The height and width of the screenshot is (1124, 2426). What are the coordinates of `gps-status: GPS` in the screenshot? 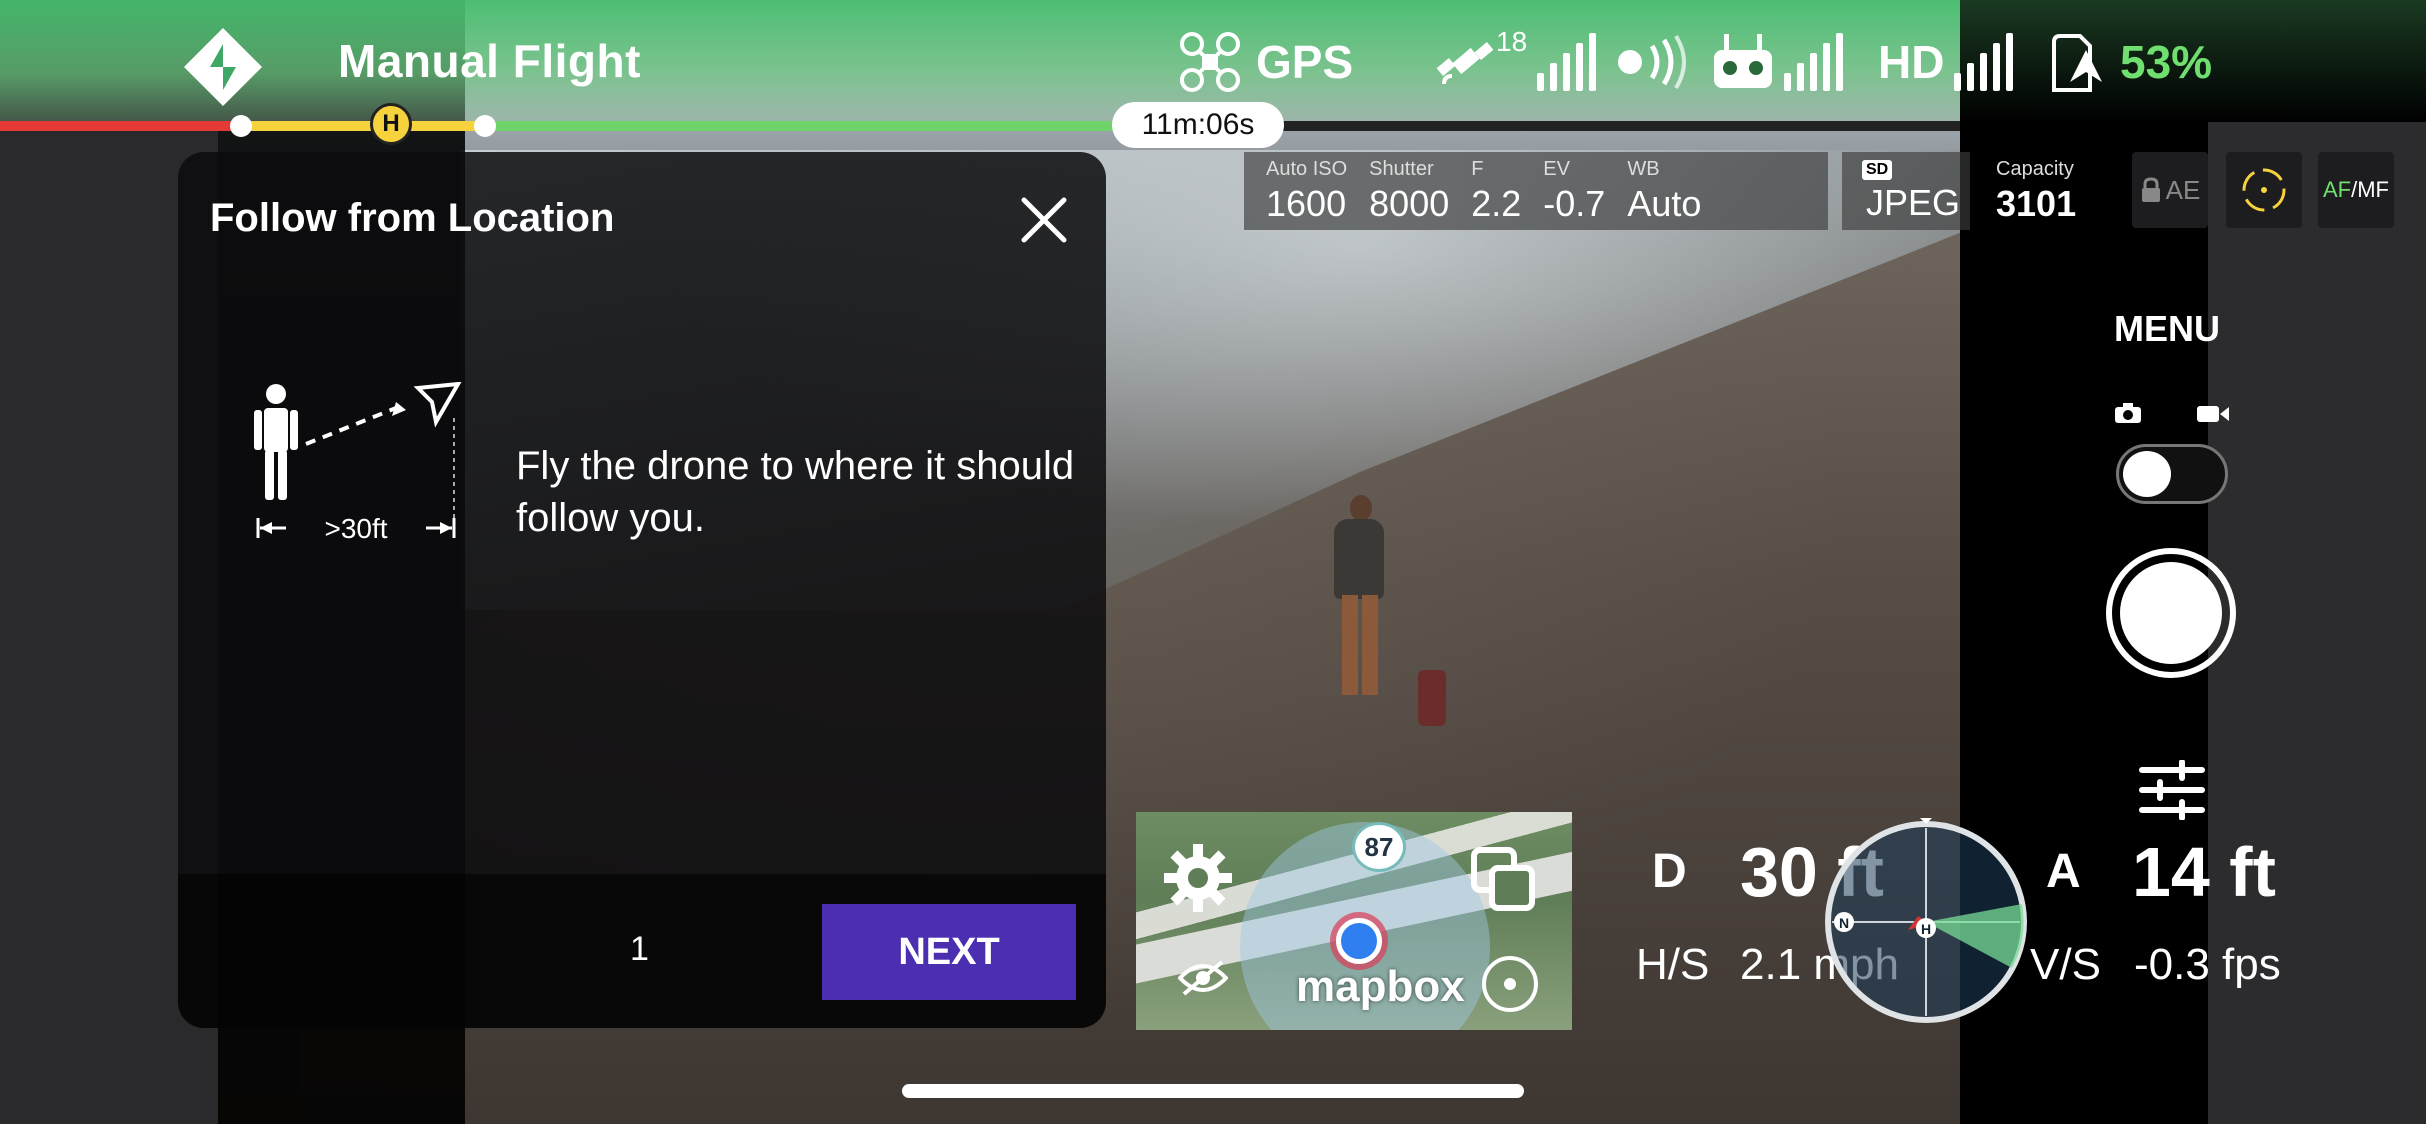 It's located at (1265, 62).